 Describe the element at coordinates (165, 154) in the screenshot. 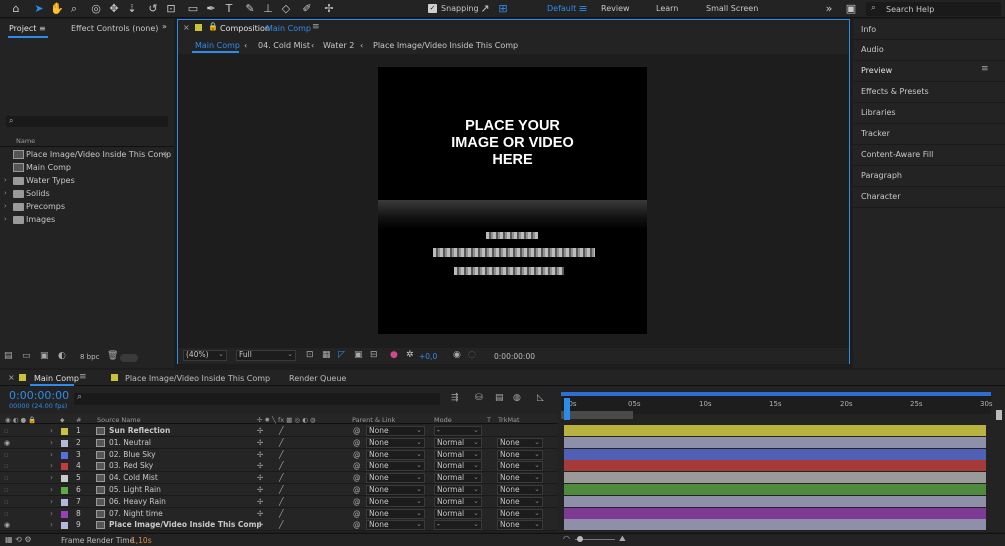

I see `flowchart-icon: ⊹` at that location.